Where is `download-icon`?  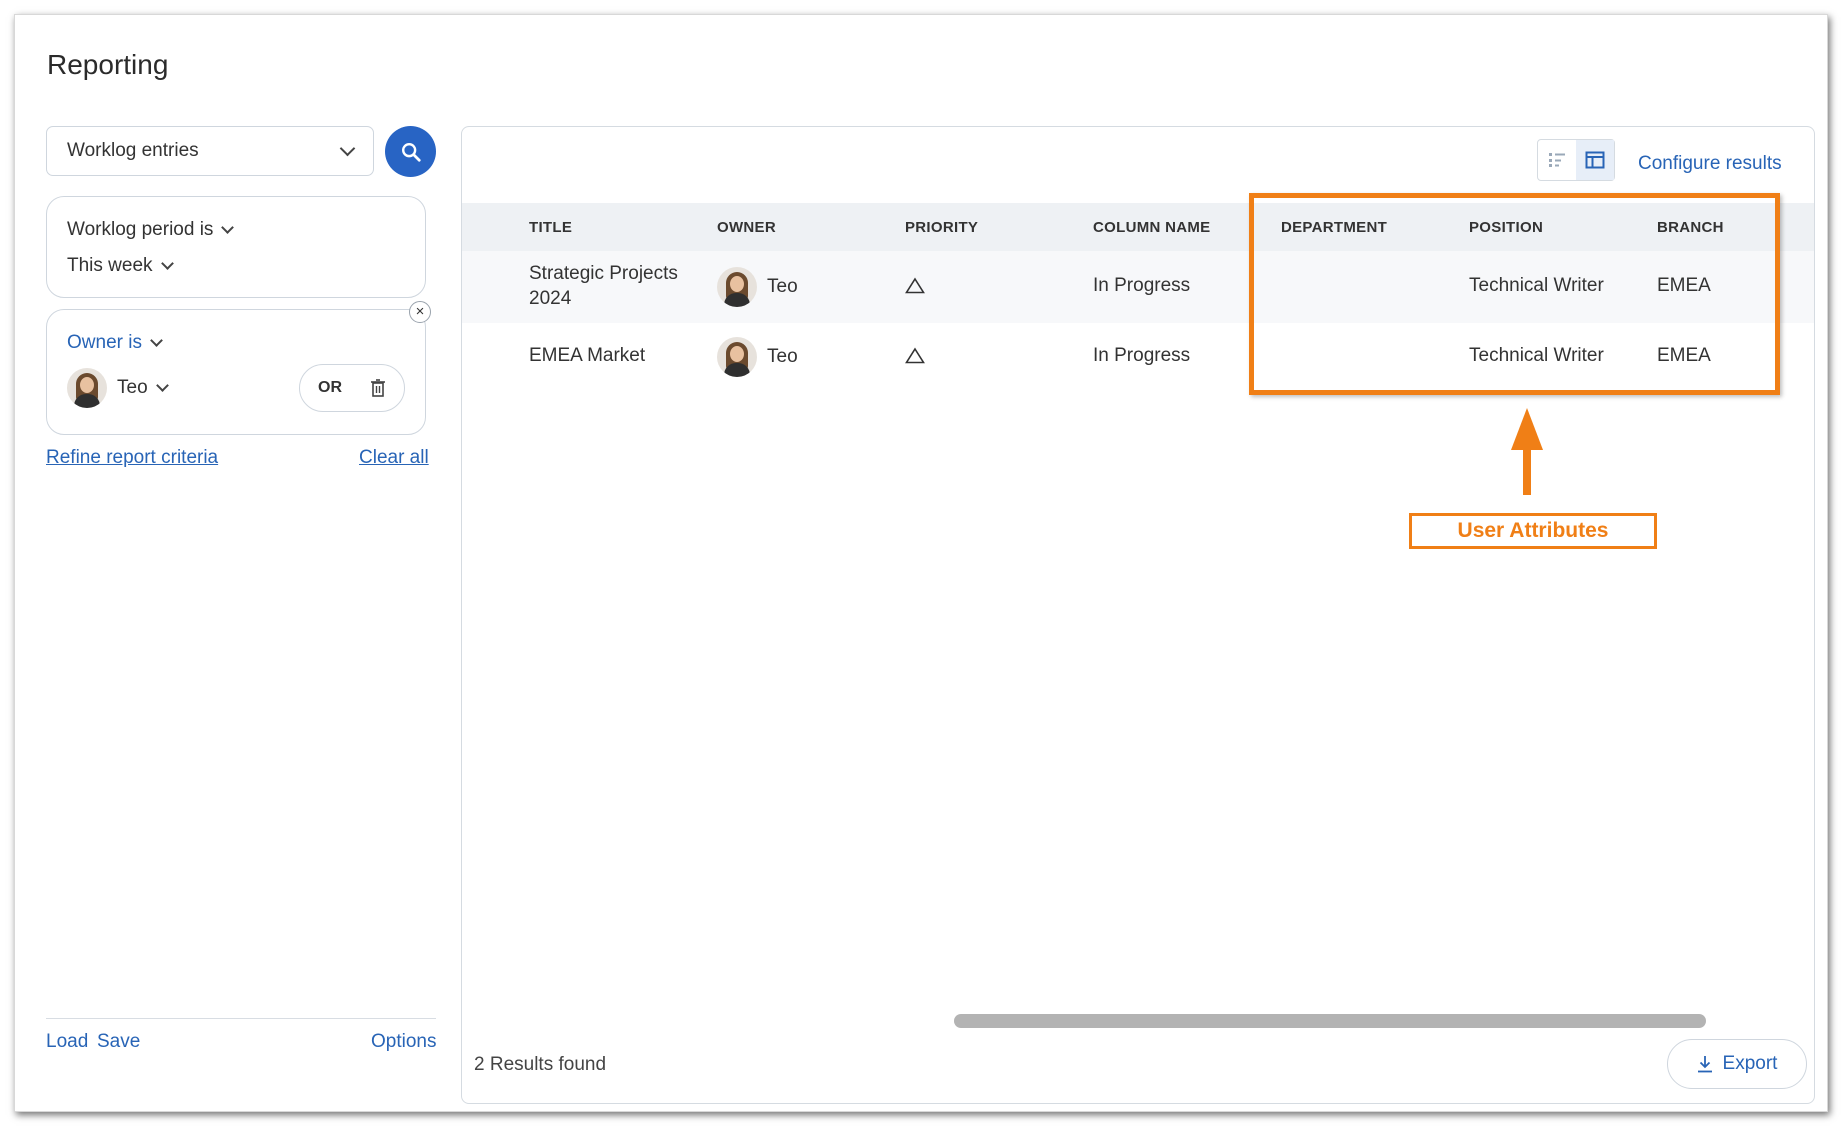
download-icon is located at coordinates (1704, 1064).